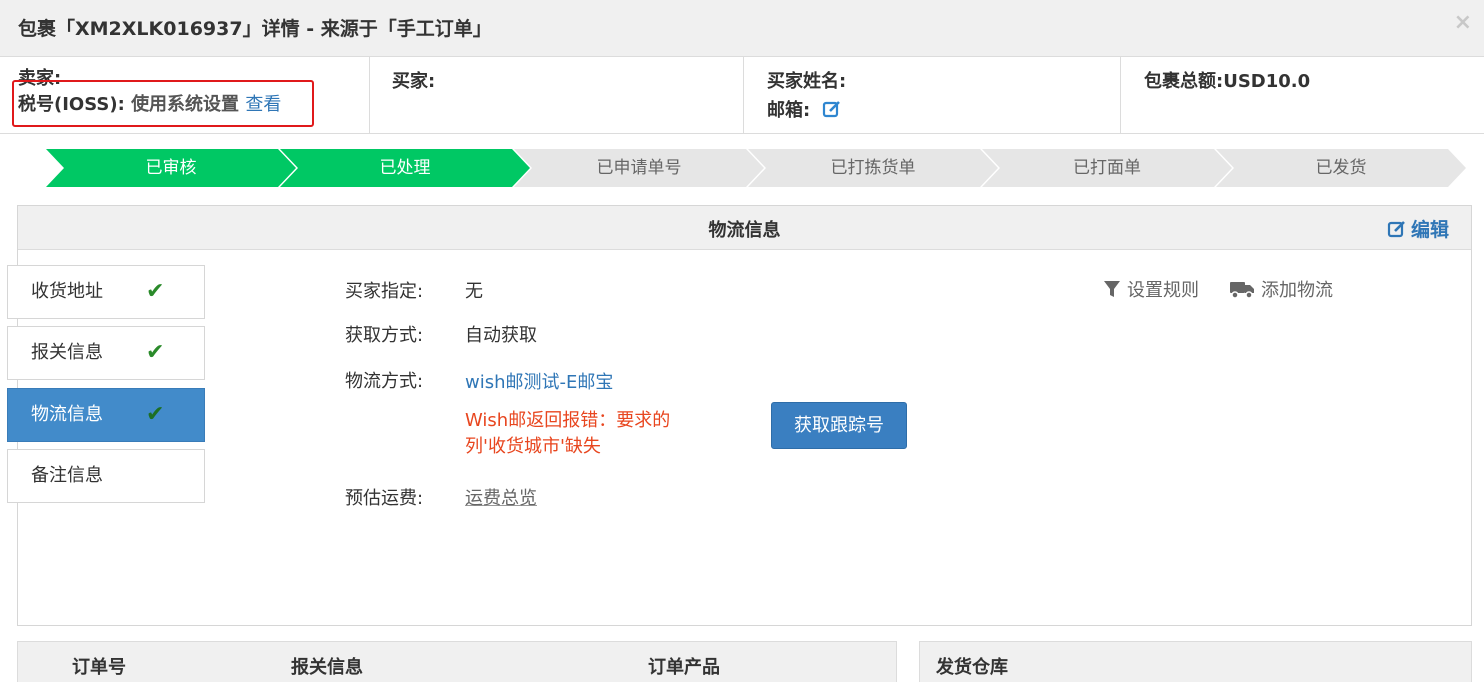 This screenshot has width=1484, height=682. Describe the element at coordinates (457, 661) in the screenshot. I see `orders-table-header: 订单号 报关信息 订单产品` at that location.